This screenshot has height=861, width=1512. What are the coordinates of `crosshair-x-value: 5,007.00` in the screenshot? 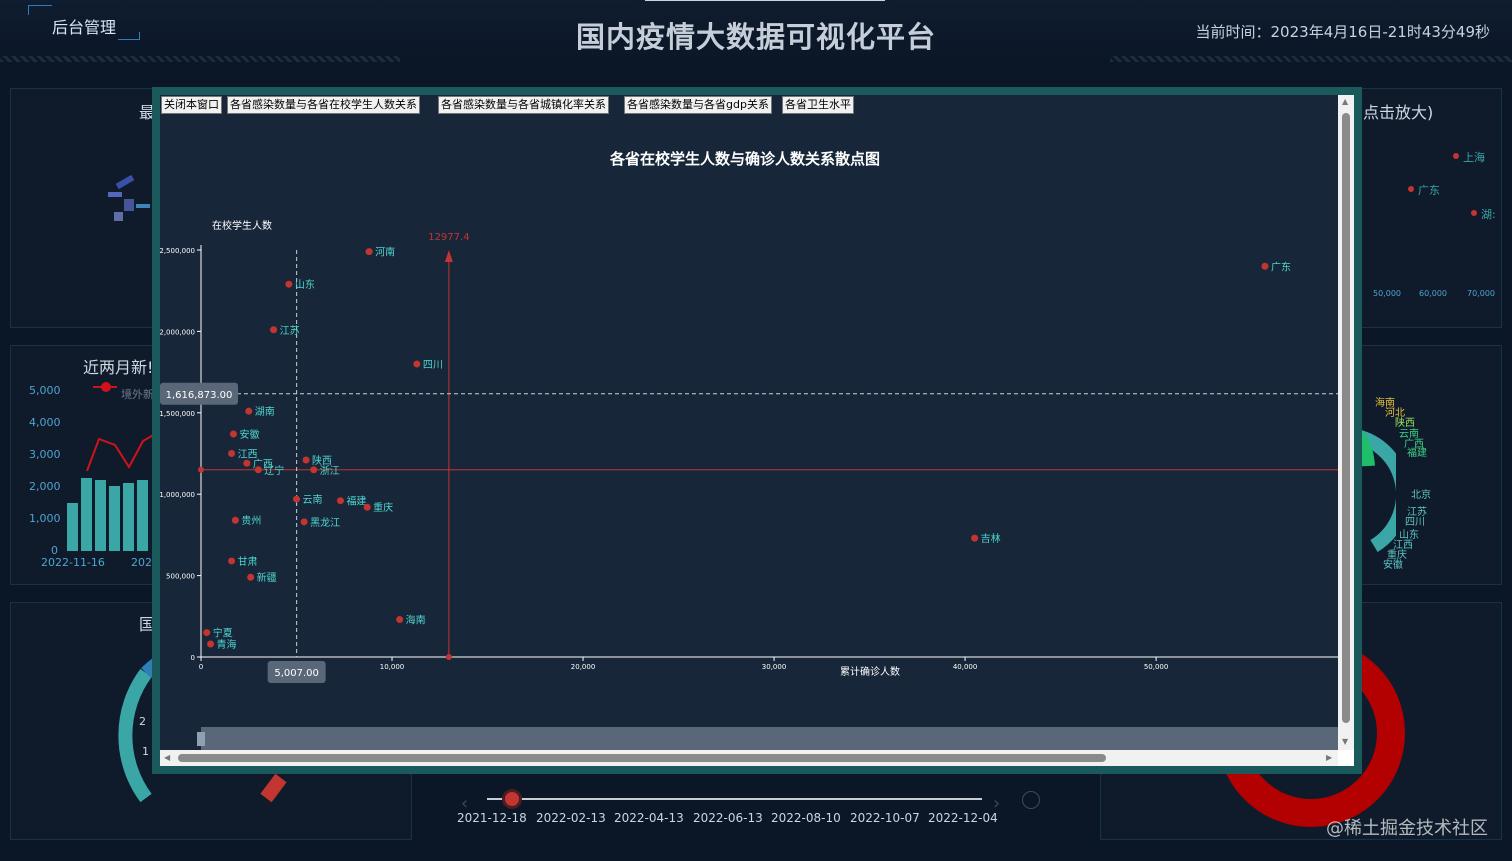 It's located at (296, 673).